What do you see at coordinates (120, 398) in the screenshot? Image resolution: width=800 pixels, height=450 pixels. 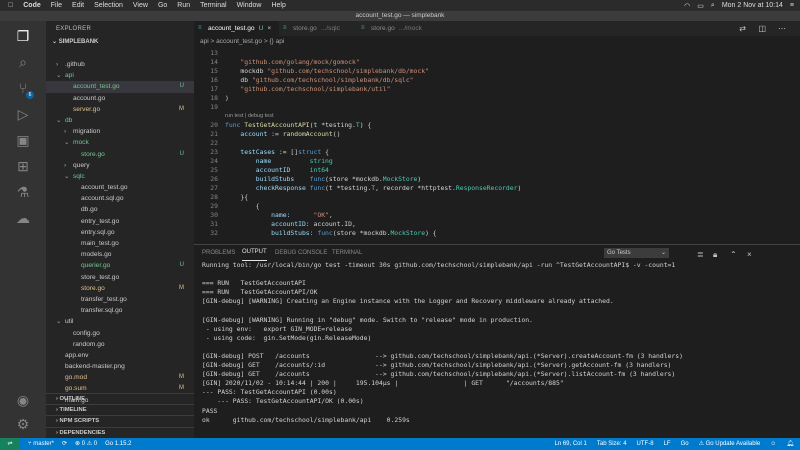 I see `pane-outline: › OUTLINE` at bounding box center [120, 398].